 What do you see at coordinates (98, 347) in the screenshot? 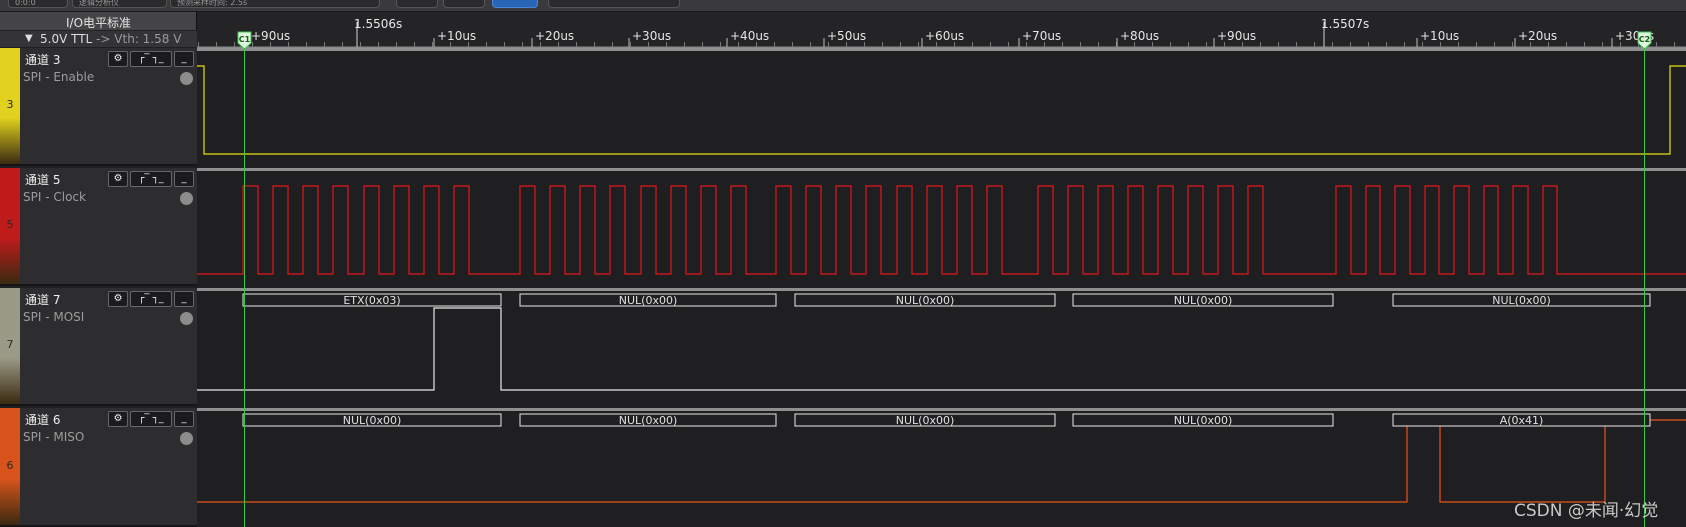
I see `channel-panel-7: 7 通道 7 SPI - MOSI ⚙ ┌‾ ┐_ _` at bounding box center [98, 347].